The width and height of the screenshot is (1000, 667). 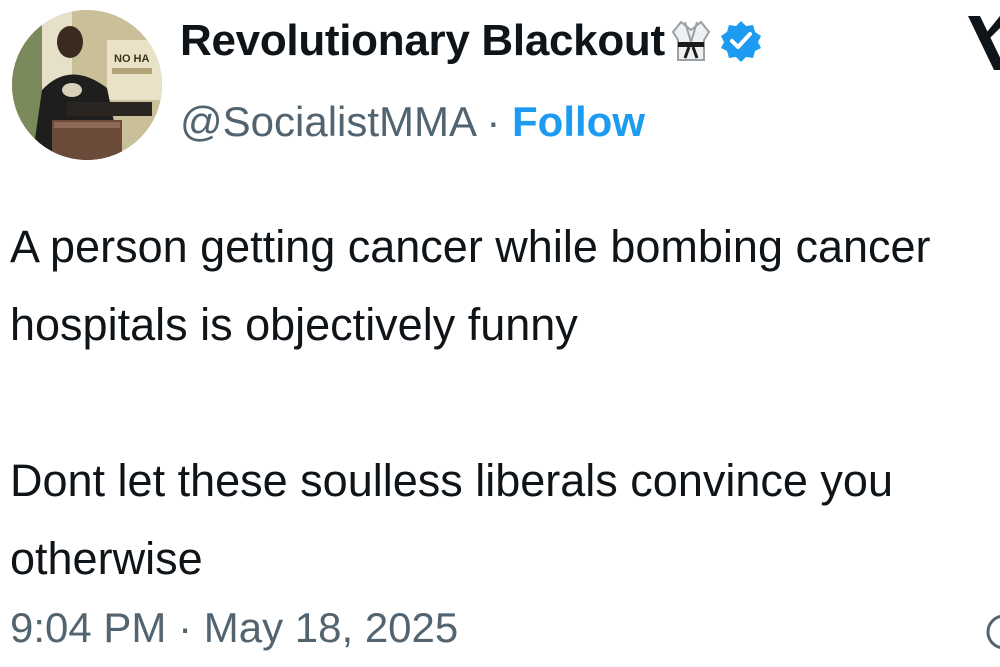 I want to click on info-icon, so click(x=992, y=632).